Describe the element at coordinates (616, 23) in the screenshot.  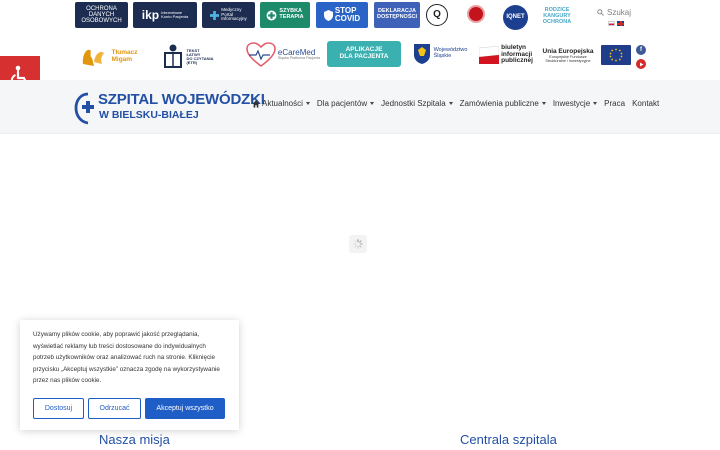
I see `language-switcher` at that location.